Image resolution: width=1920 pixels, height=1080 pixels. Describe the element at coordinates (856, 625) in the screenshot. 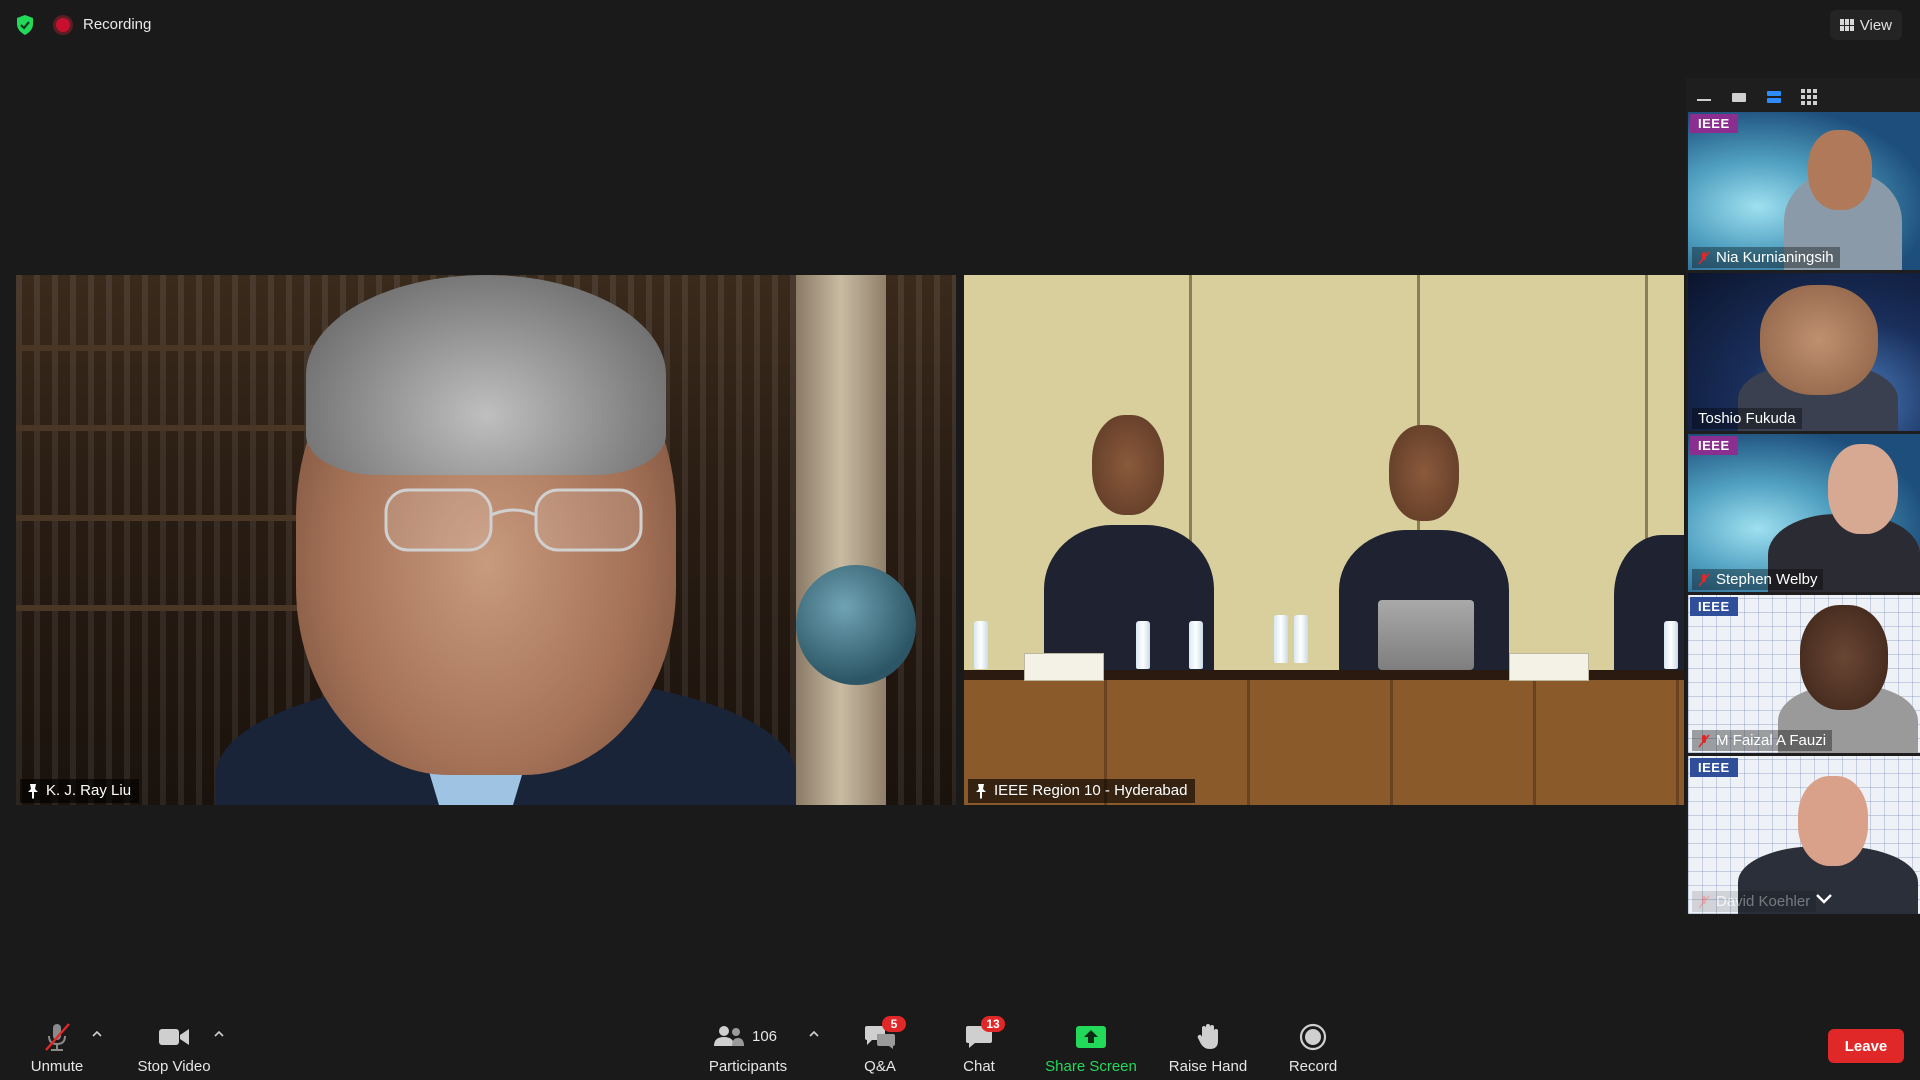

I see `globe` at that location.